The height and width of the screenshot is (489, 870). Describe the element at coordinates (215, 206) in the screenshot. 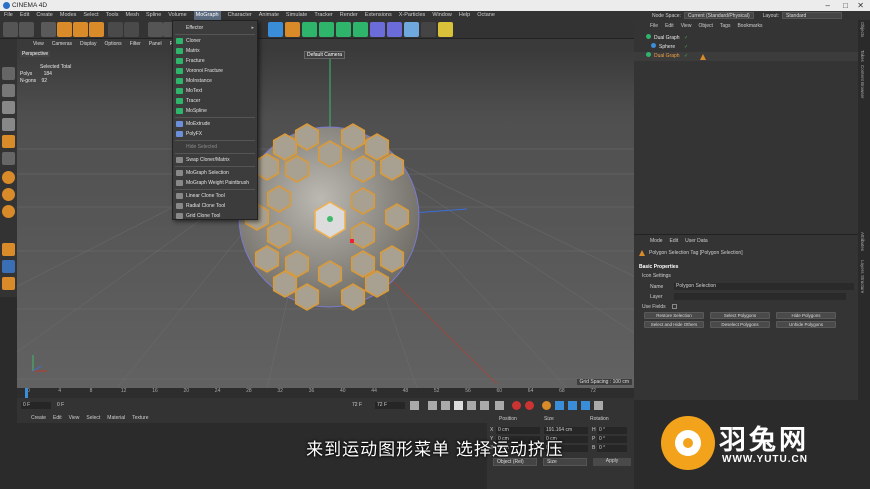

I see `mograph-item-radial-clone-tool: Radial Clone Tool` at that location.